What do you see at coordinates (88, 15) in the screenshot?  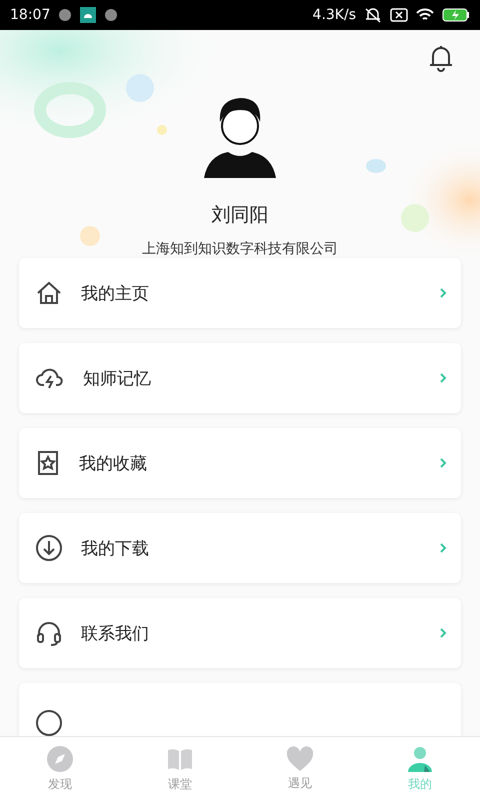 I see `android-icon` at bounding box center [88, 15].